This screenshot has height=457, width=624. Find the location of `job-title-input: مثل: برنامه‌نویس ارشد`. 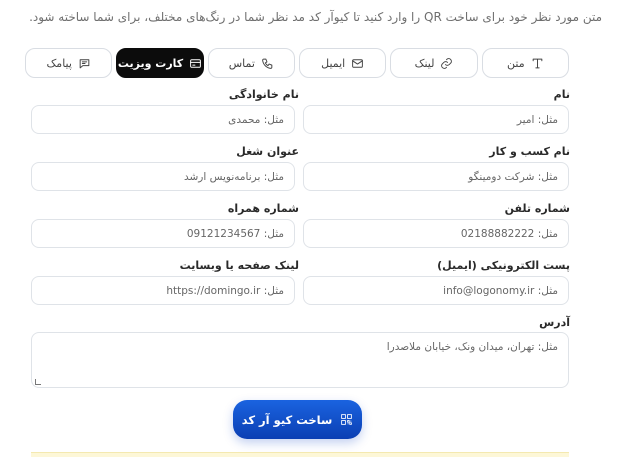

job-title-input: مثل: برنامه‌نویس ارشد is located at coordinates (163, 176).